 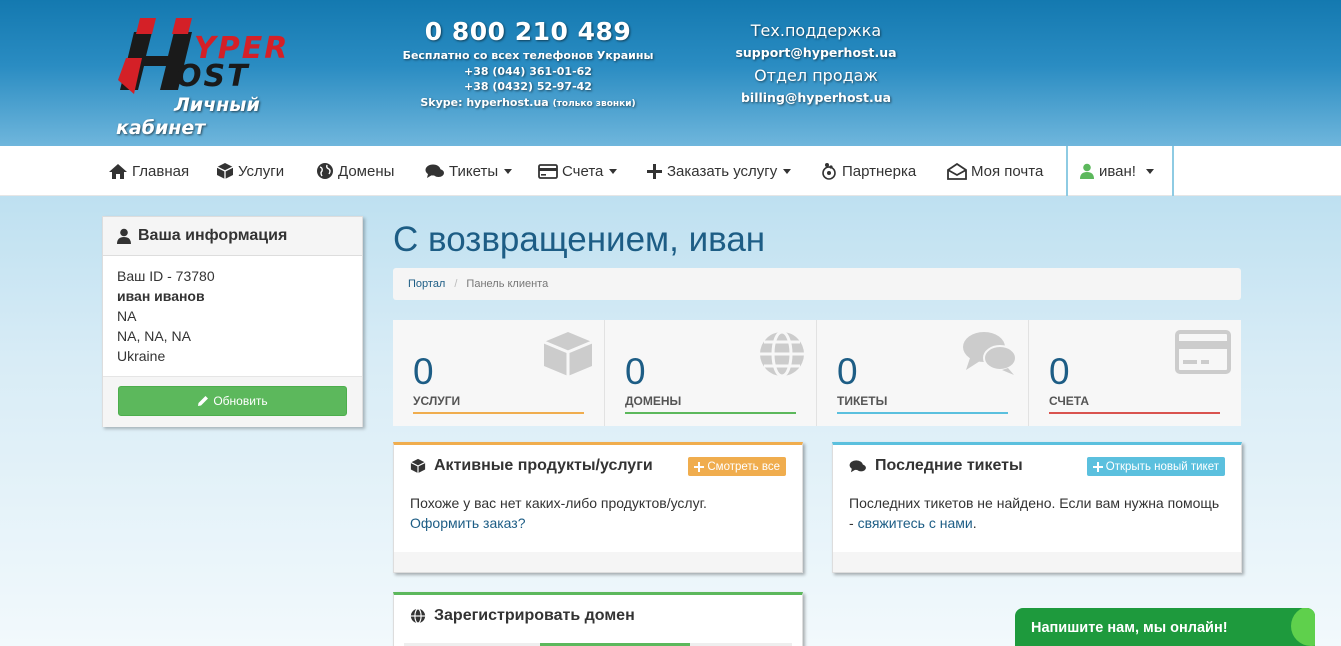 I want to click on user-menu: иван!, so click(x=1120, y=171).